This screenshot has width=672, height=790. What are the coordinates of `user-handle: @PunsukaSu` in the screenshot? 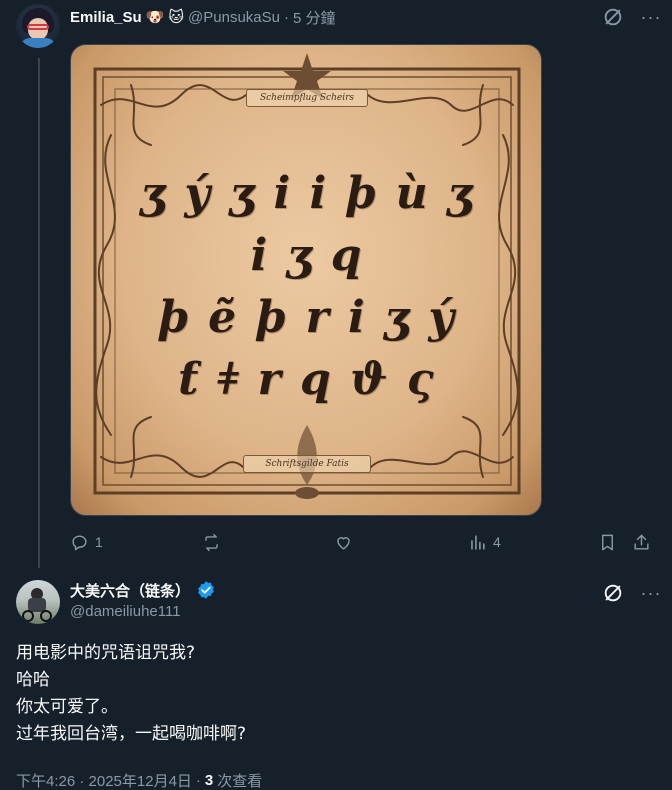 It's located at (234, 17).